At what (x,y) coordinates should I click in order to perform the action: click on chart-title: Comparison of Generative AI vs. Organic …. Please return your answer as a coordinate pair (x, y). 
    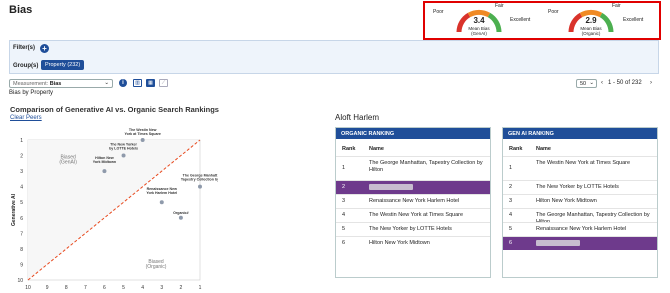
    Looking at the image, I should click on (114, 109).